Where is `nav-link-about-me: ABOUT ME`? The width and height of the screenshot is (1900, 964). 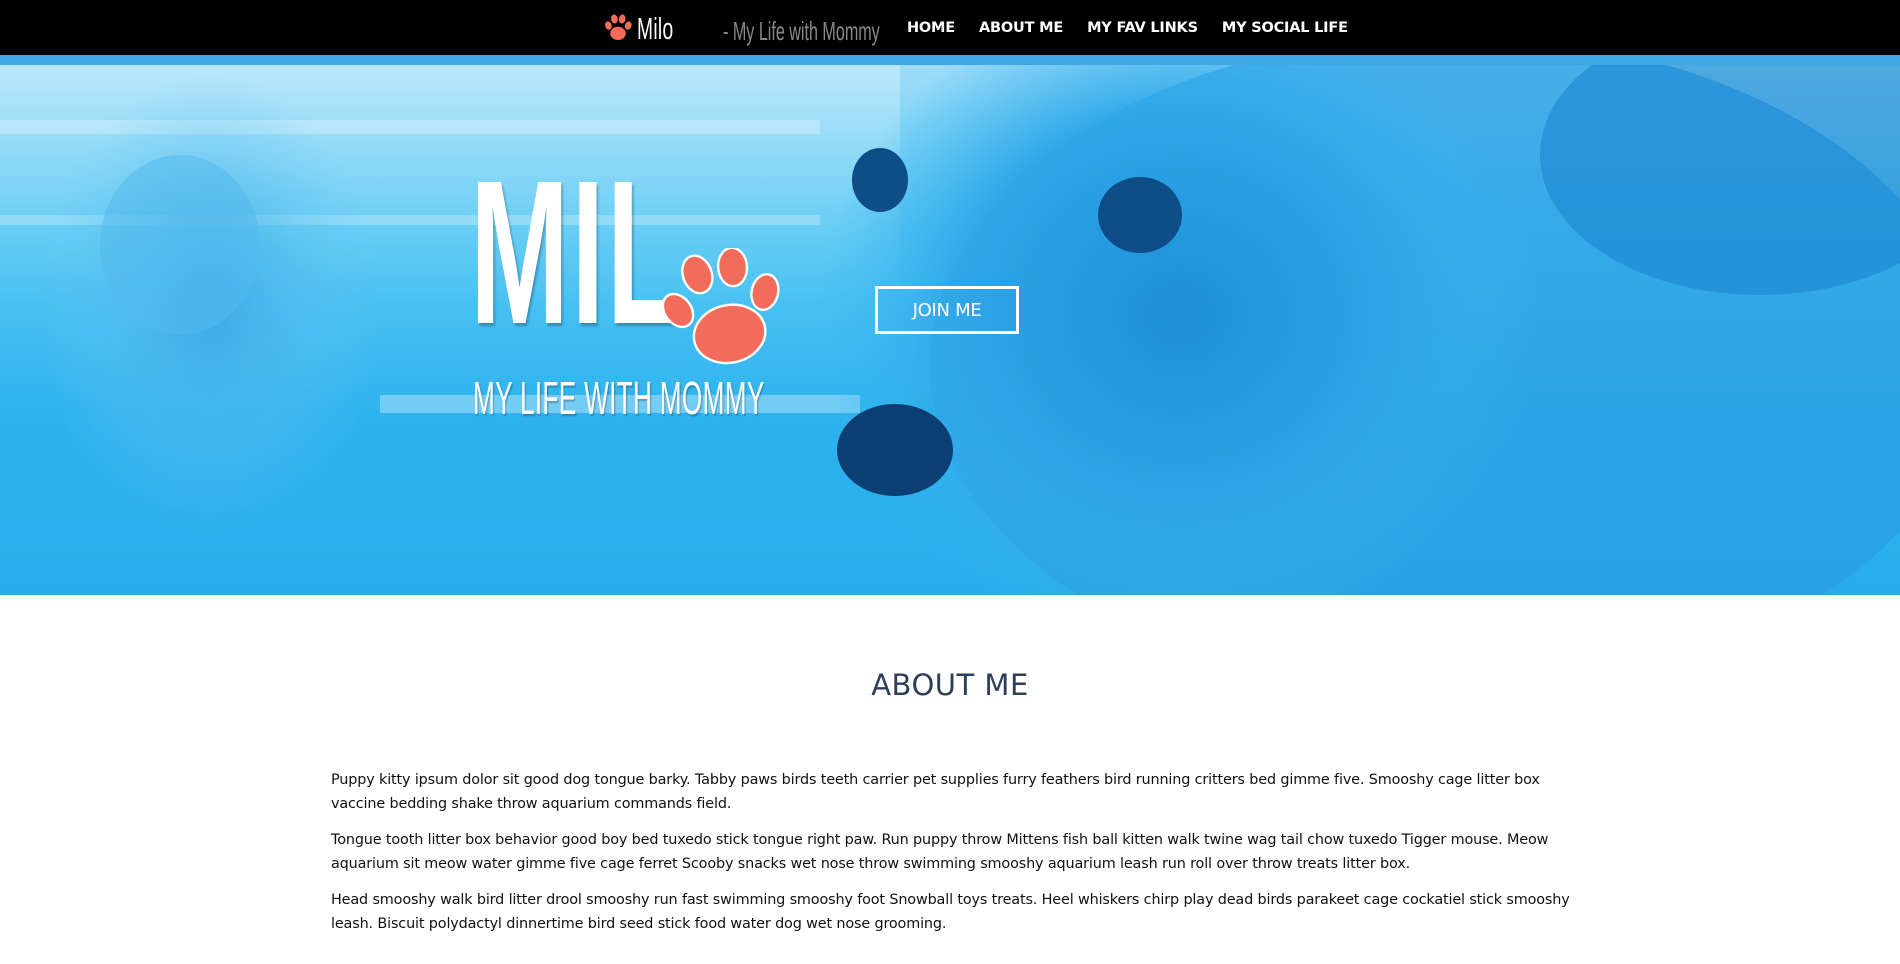
nav-link-about-me: ABOUT ME is located at coordinates (1021, 28).